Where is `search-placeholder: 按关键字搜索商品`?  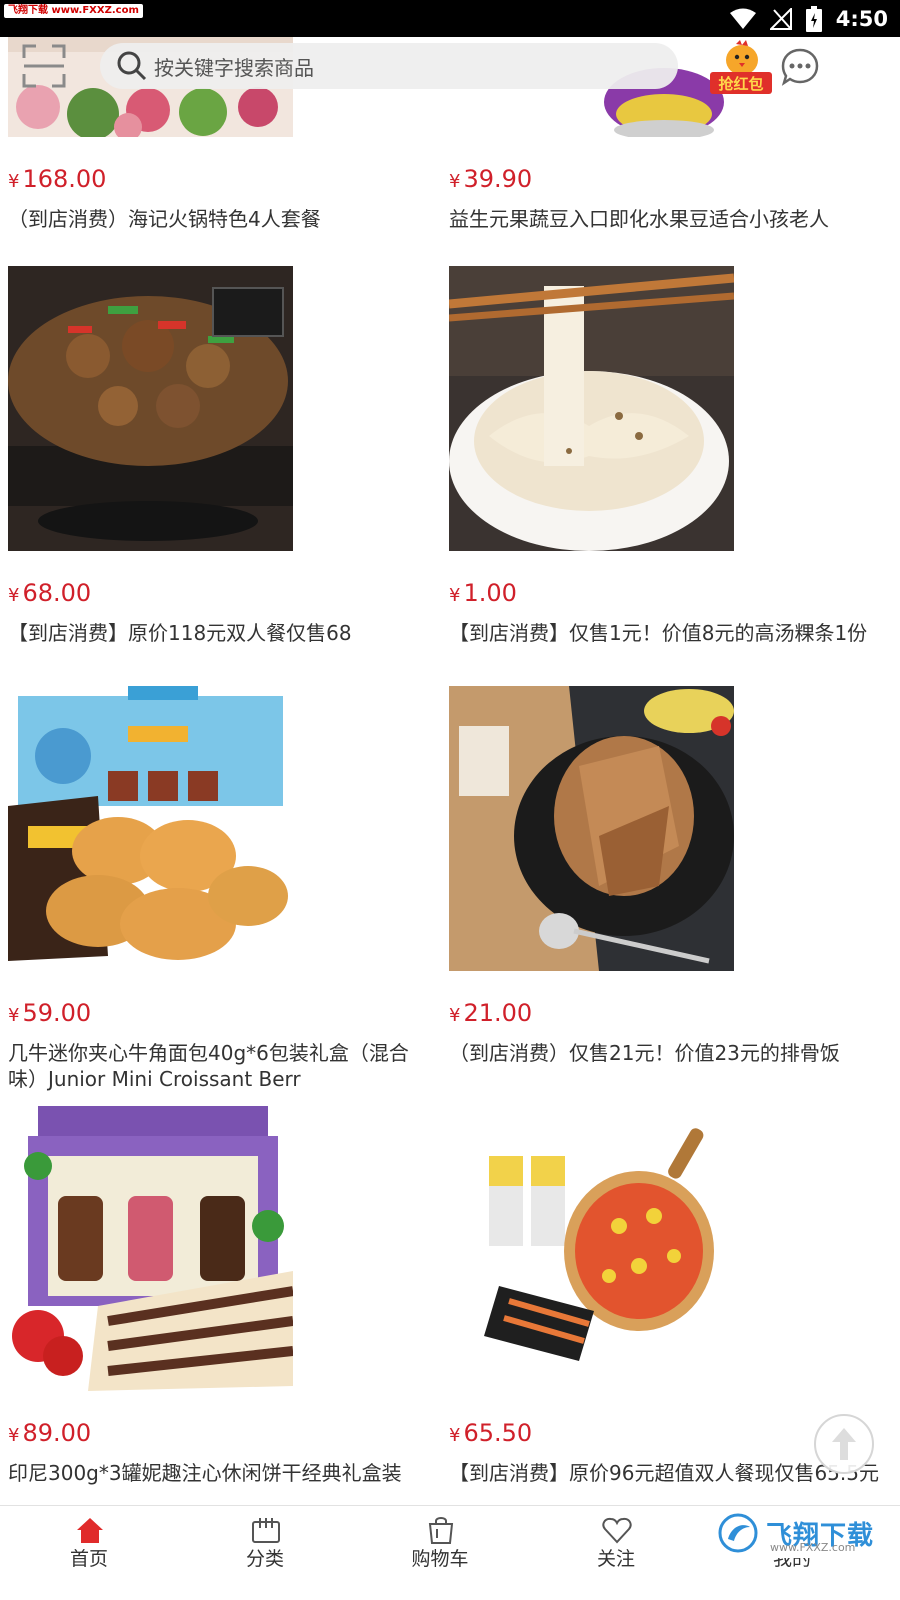 search-placeholder: 按关键字搜索商品 is located at coordinates (234, 67).